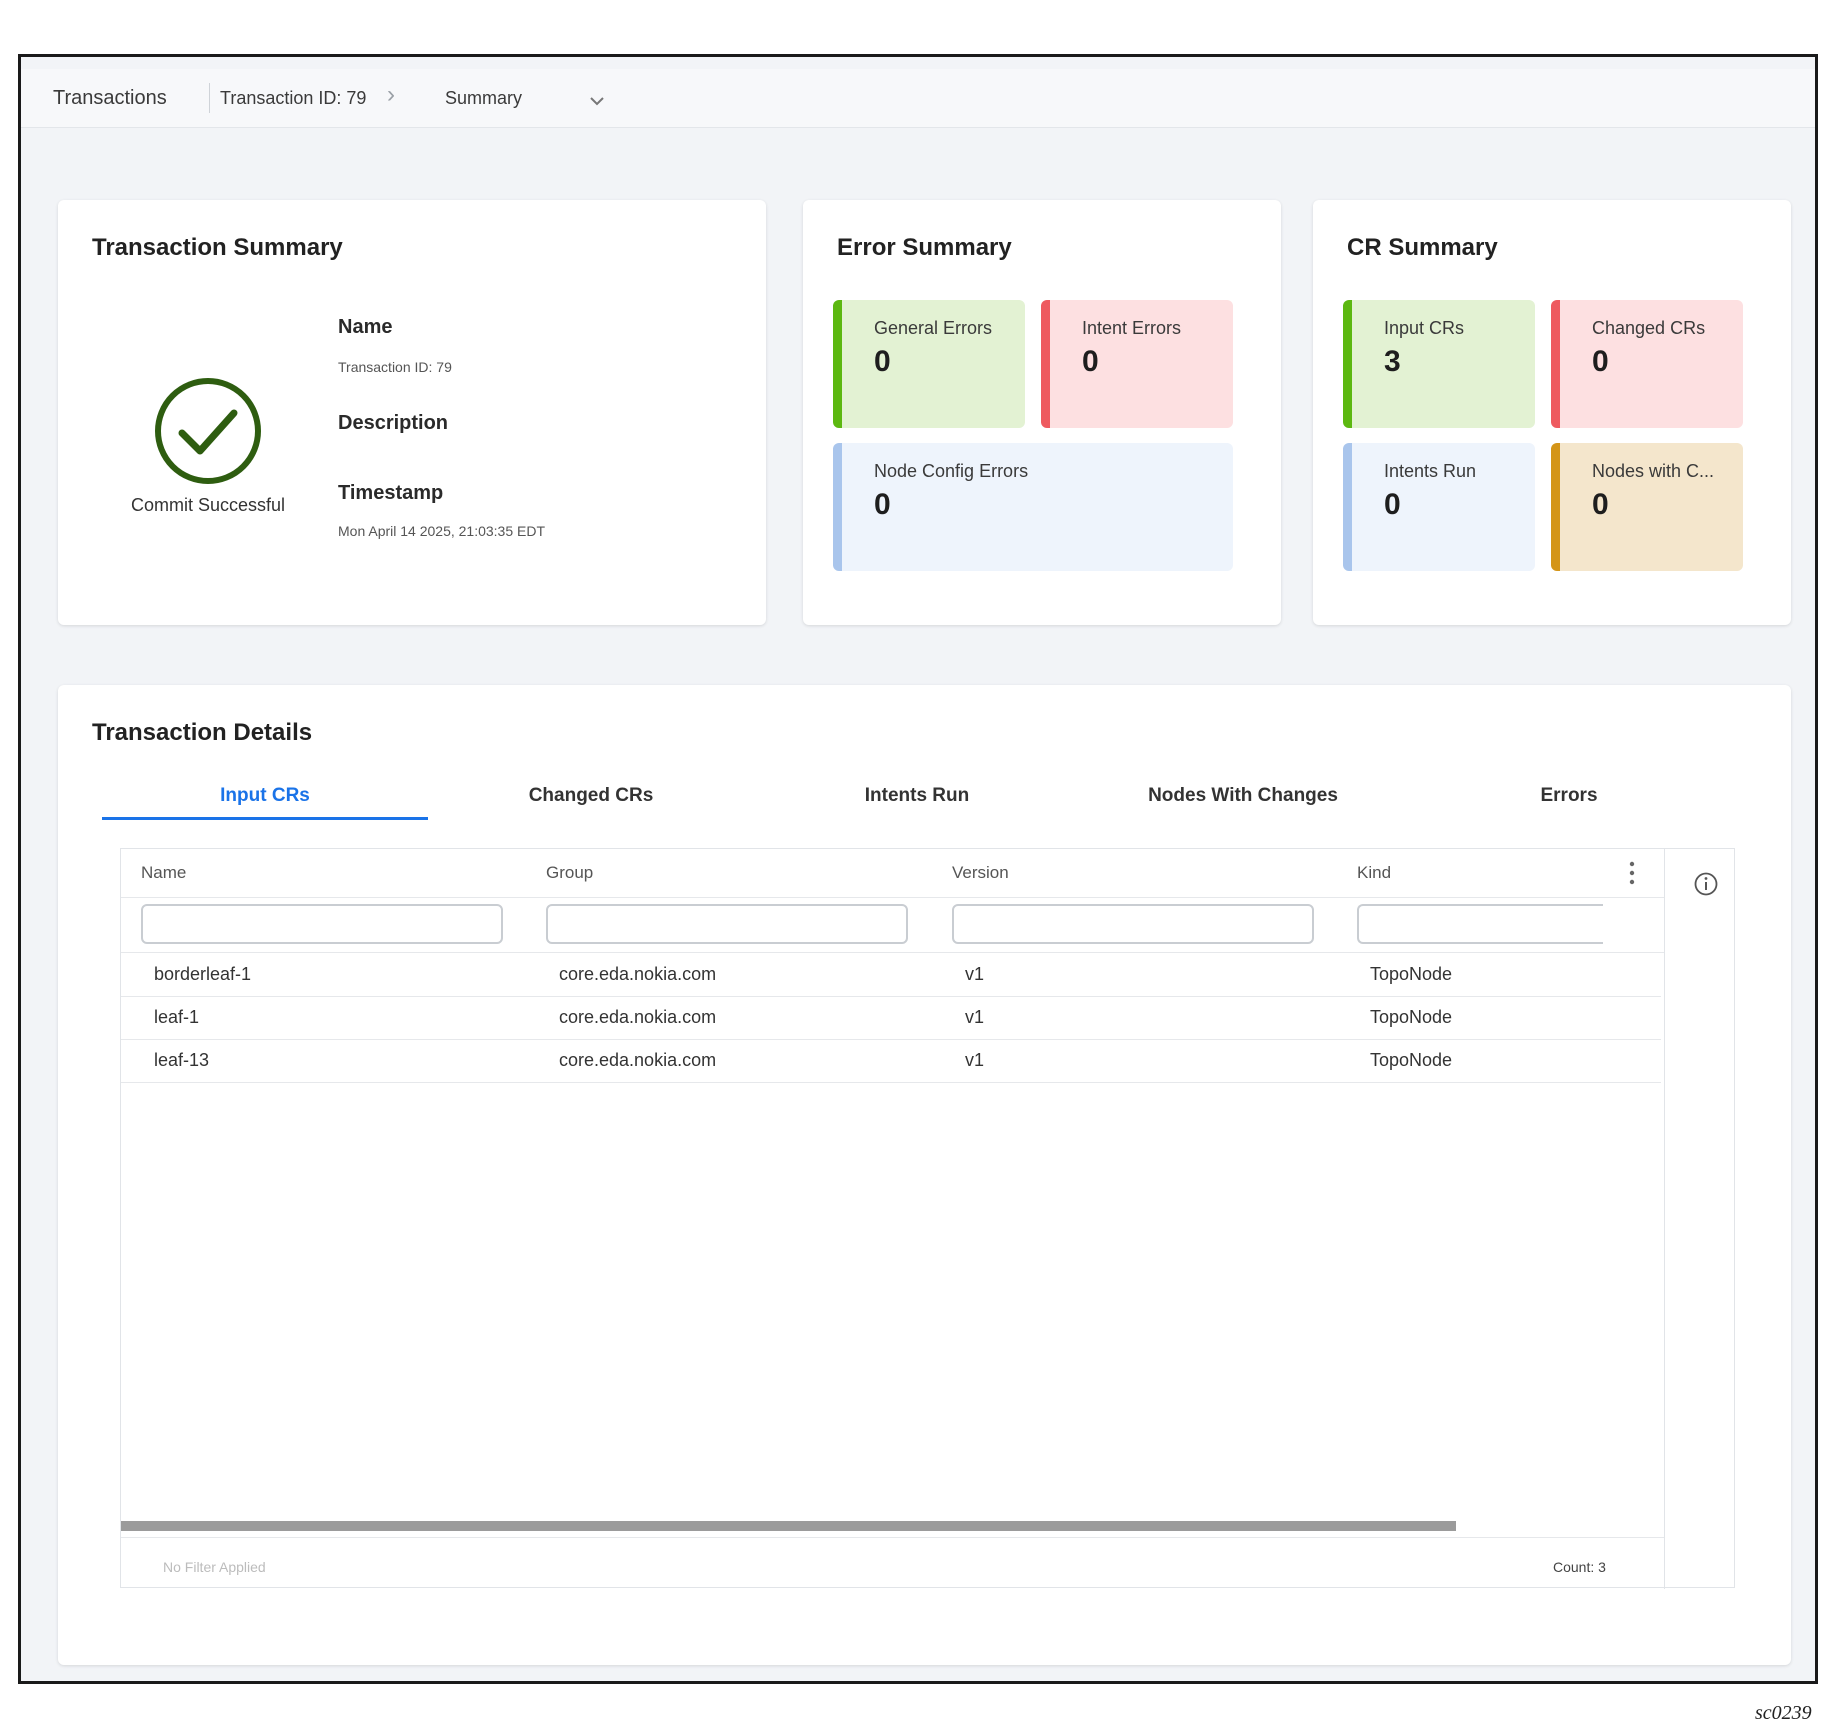  Describe the element at coordinates (163, 873) in the screenshot. I see `column-header-name: Name` at that location.